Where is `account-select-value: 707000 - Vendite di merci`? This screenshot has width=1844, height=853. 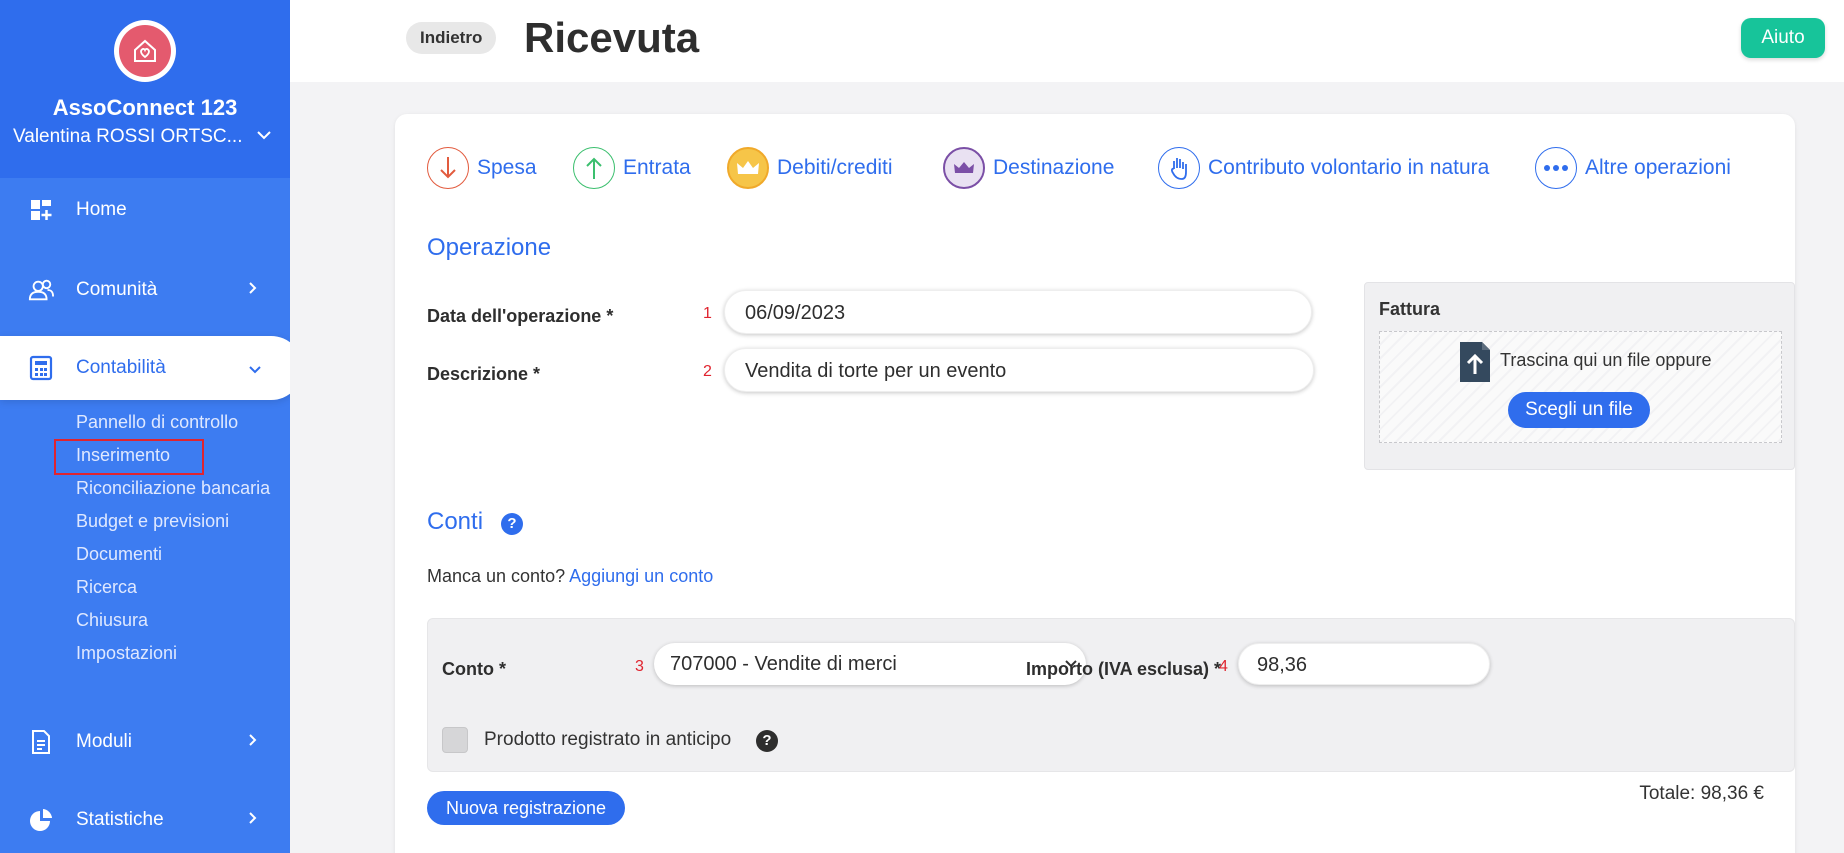 account-select-value: 707000 - Vendite di merci is located at coordinates (783, 664).